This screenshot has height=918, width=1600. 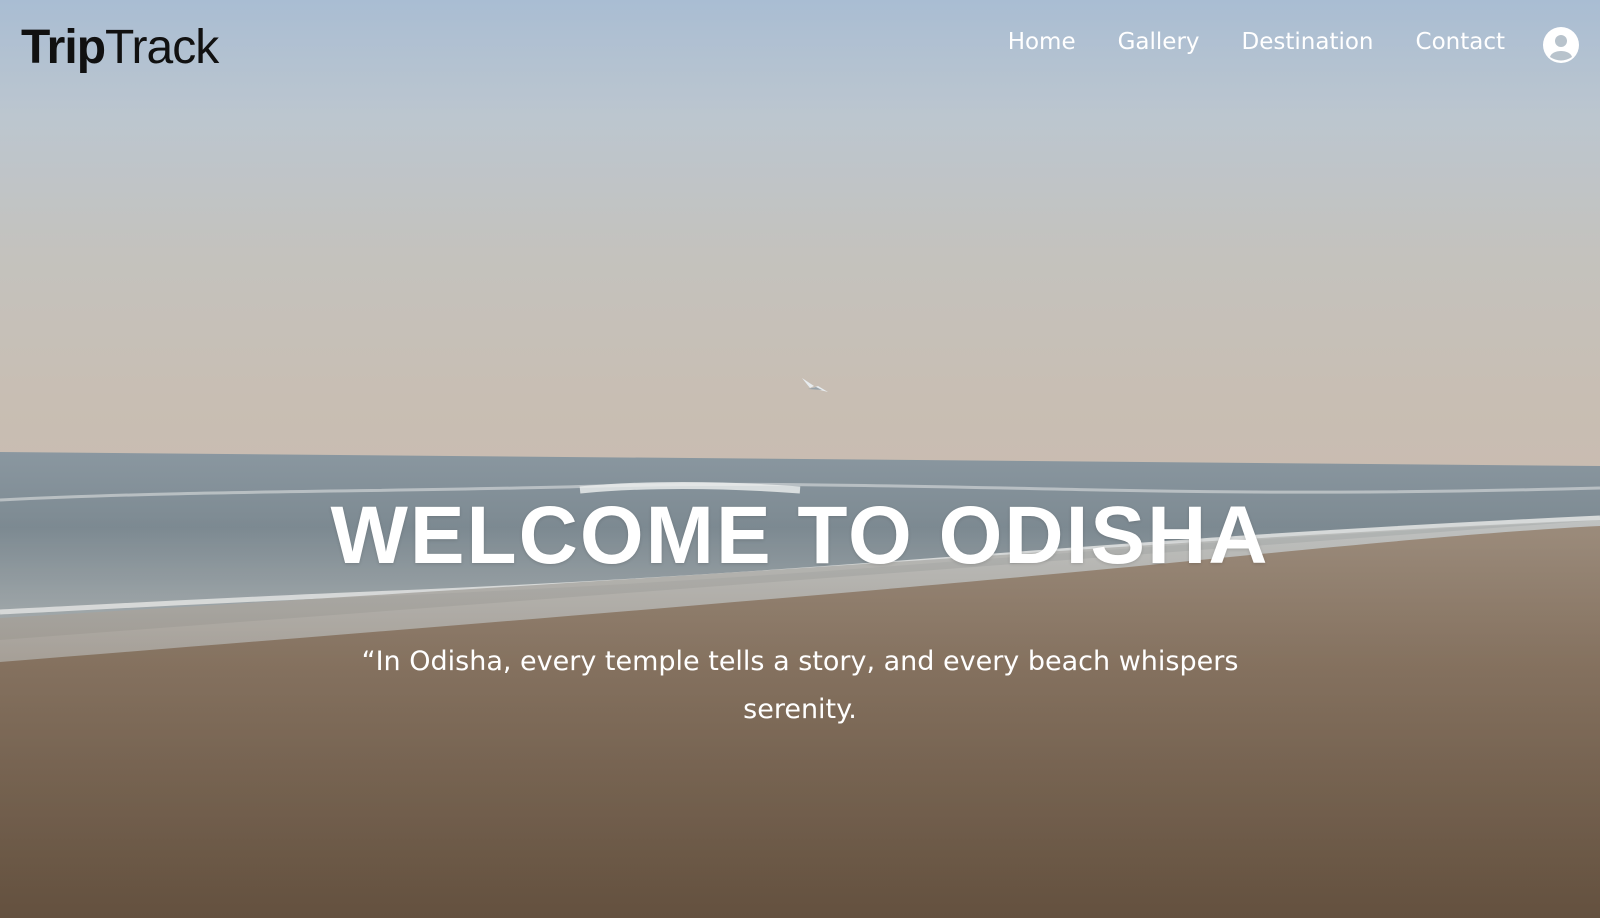 What do you see at coordinates (800, 535) in the screenshot?
I see `hero-title: WELCOME TO ODISHA` at bounding box center [800, 535].